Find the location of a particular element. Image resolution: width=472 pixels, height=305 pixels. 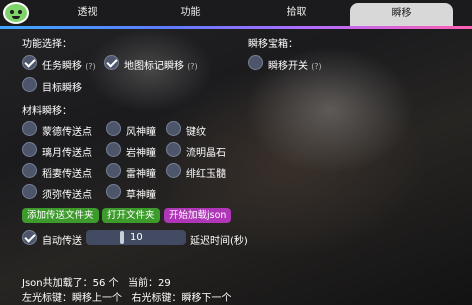

teleport-switch-help-icon: (?) is located at coordinates (316, 66).